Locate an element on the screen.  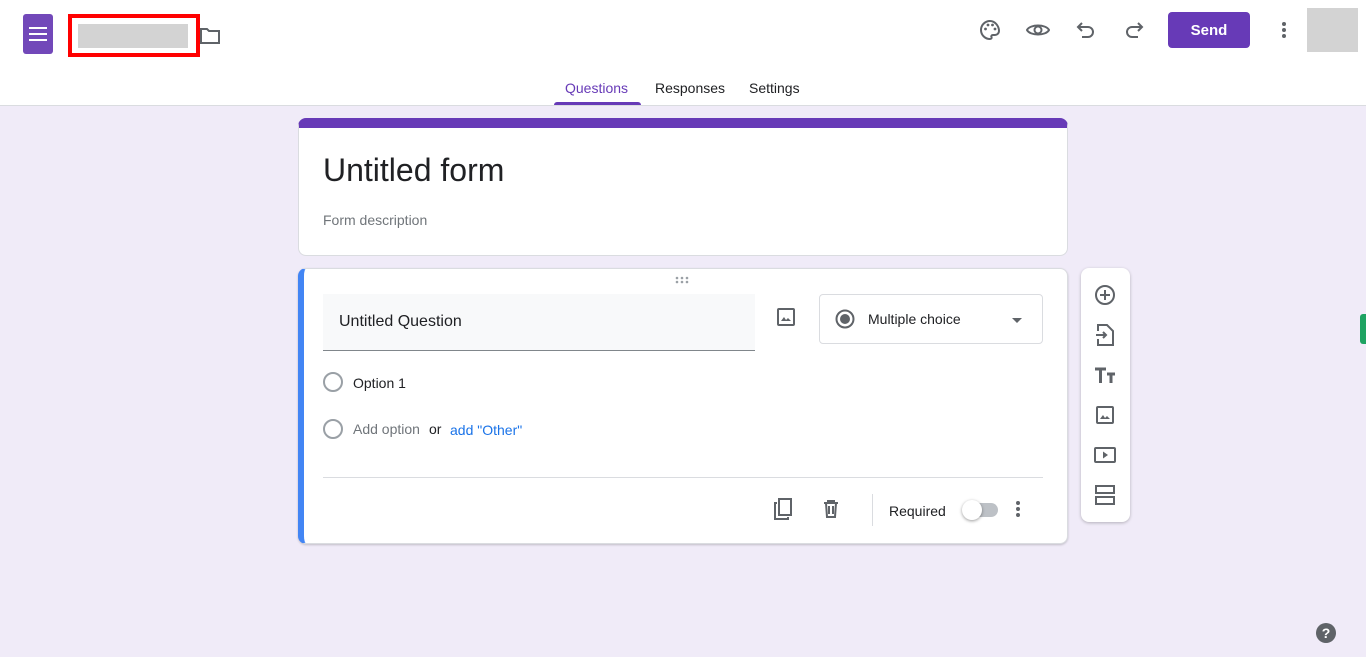
preview-eye-icon is located at coordinates (1038, 30).